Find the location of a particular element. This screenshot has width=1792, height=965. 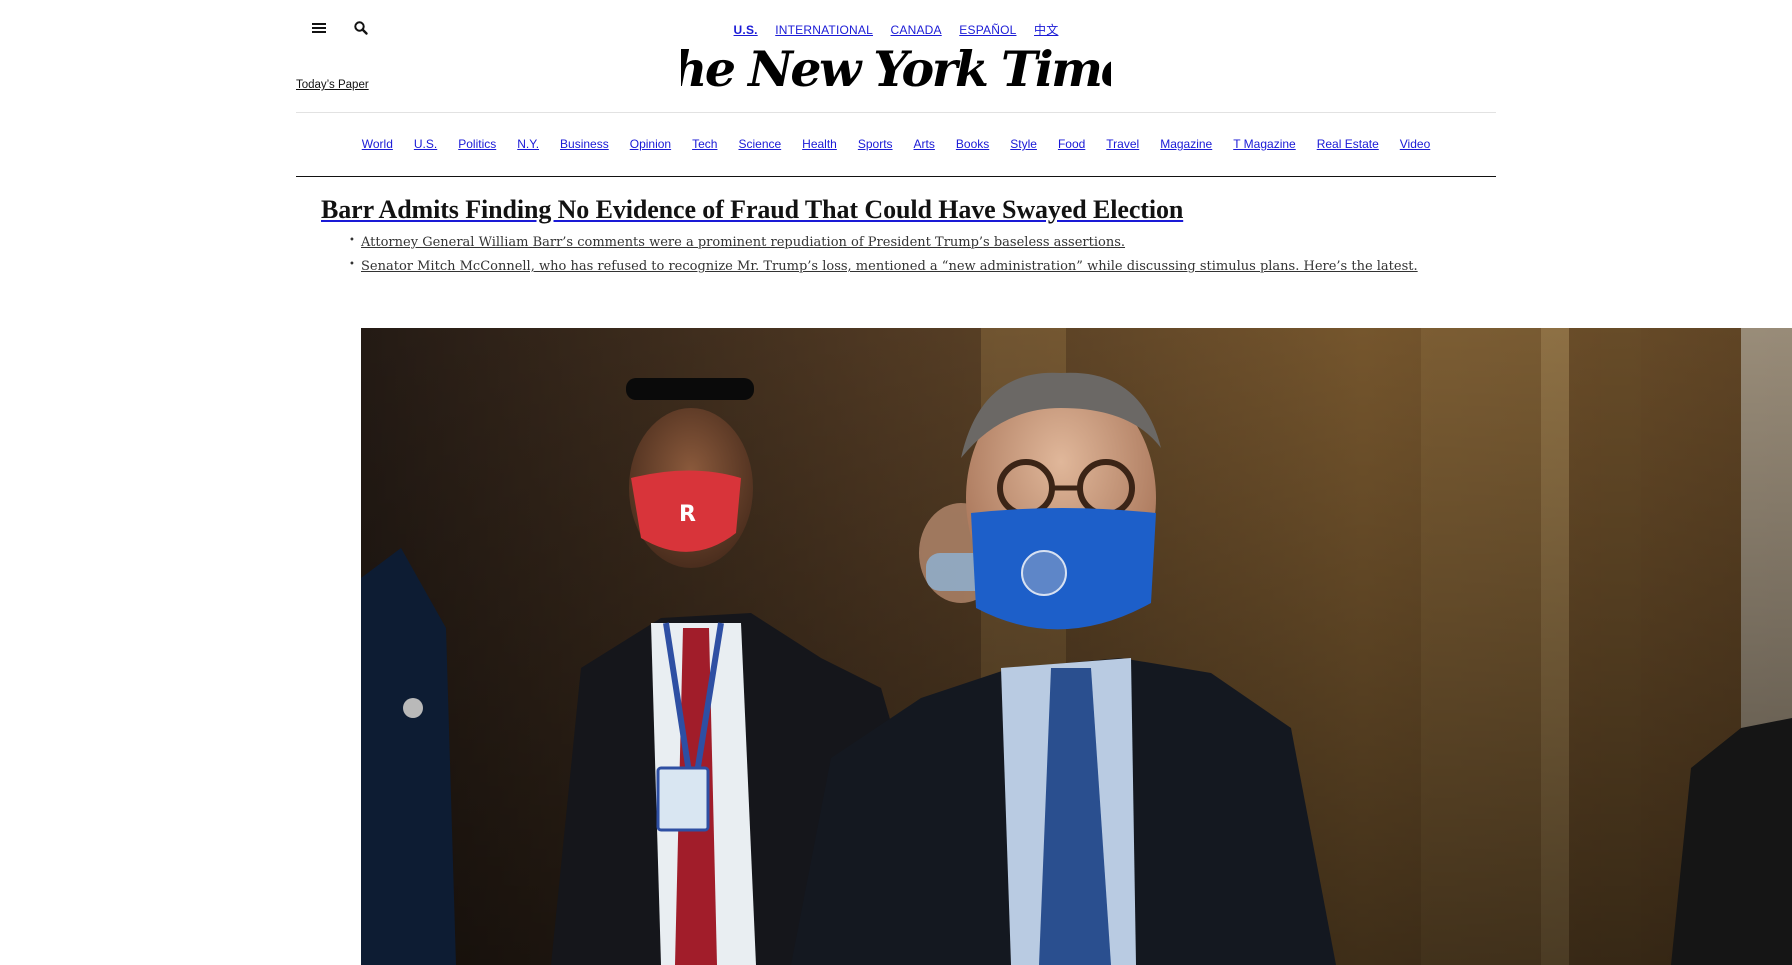

section-nav-item: Food is located at coordinates (1071, 144).